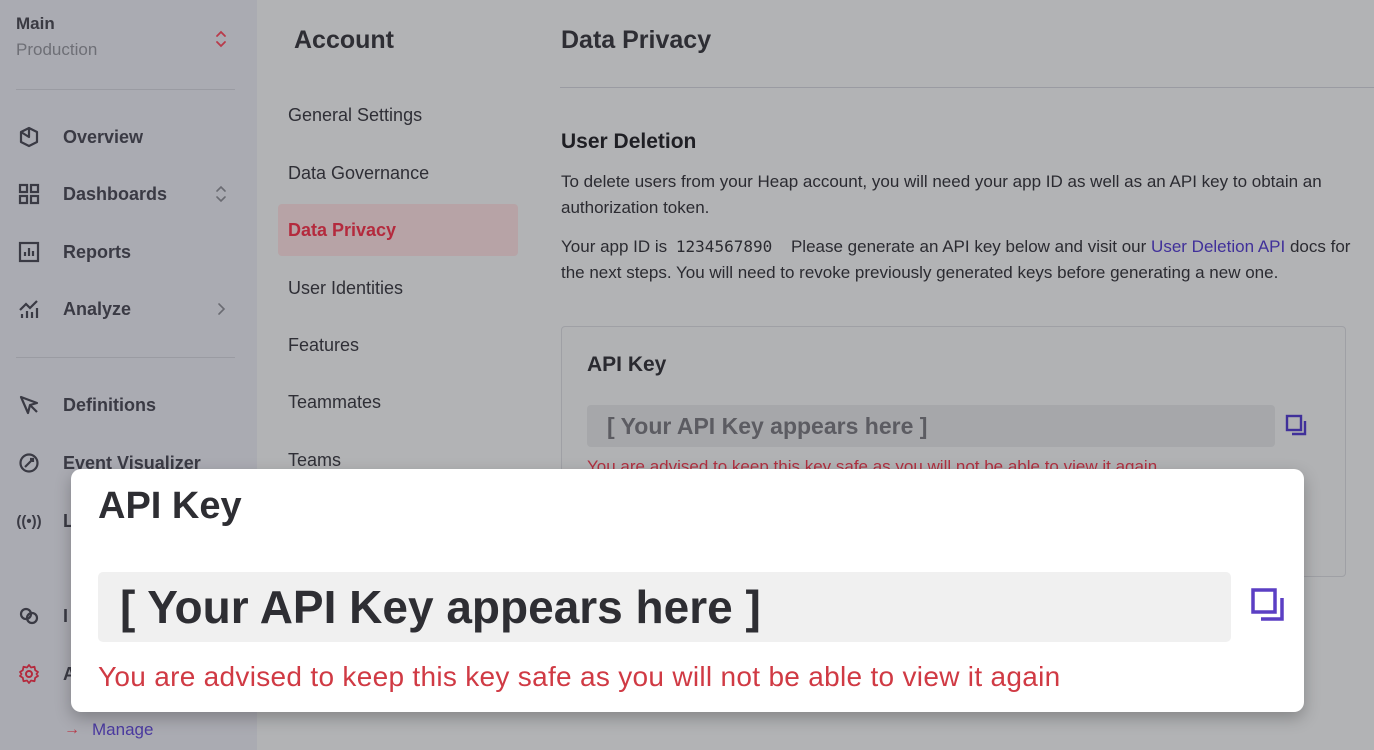 This screenshot has height=750, width=1374. I want to click on nav-item-manage: → Manage, so click(108, 730).